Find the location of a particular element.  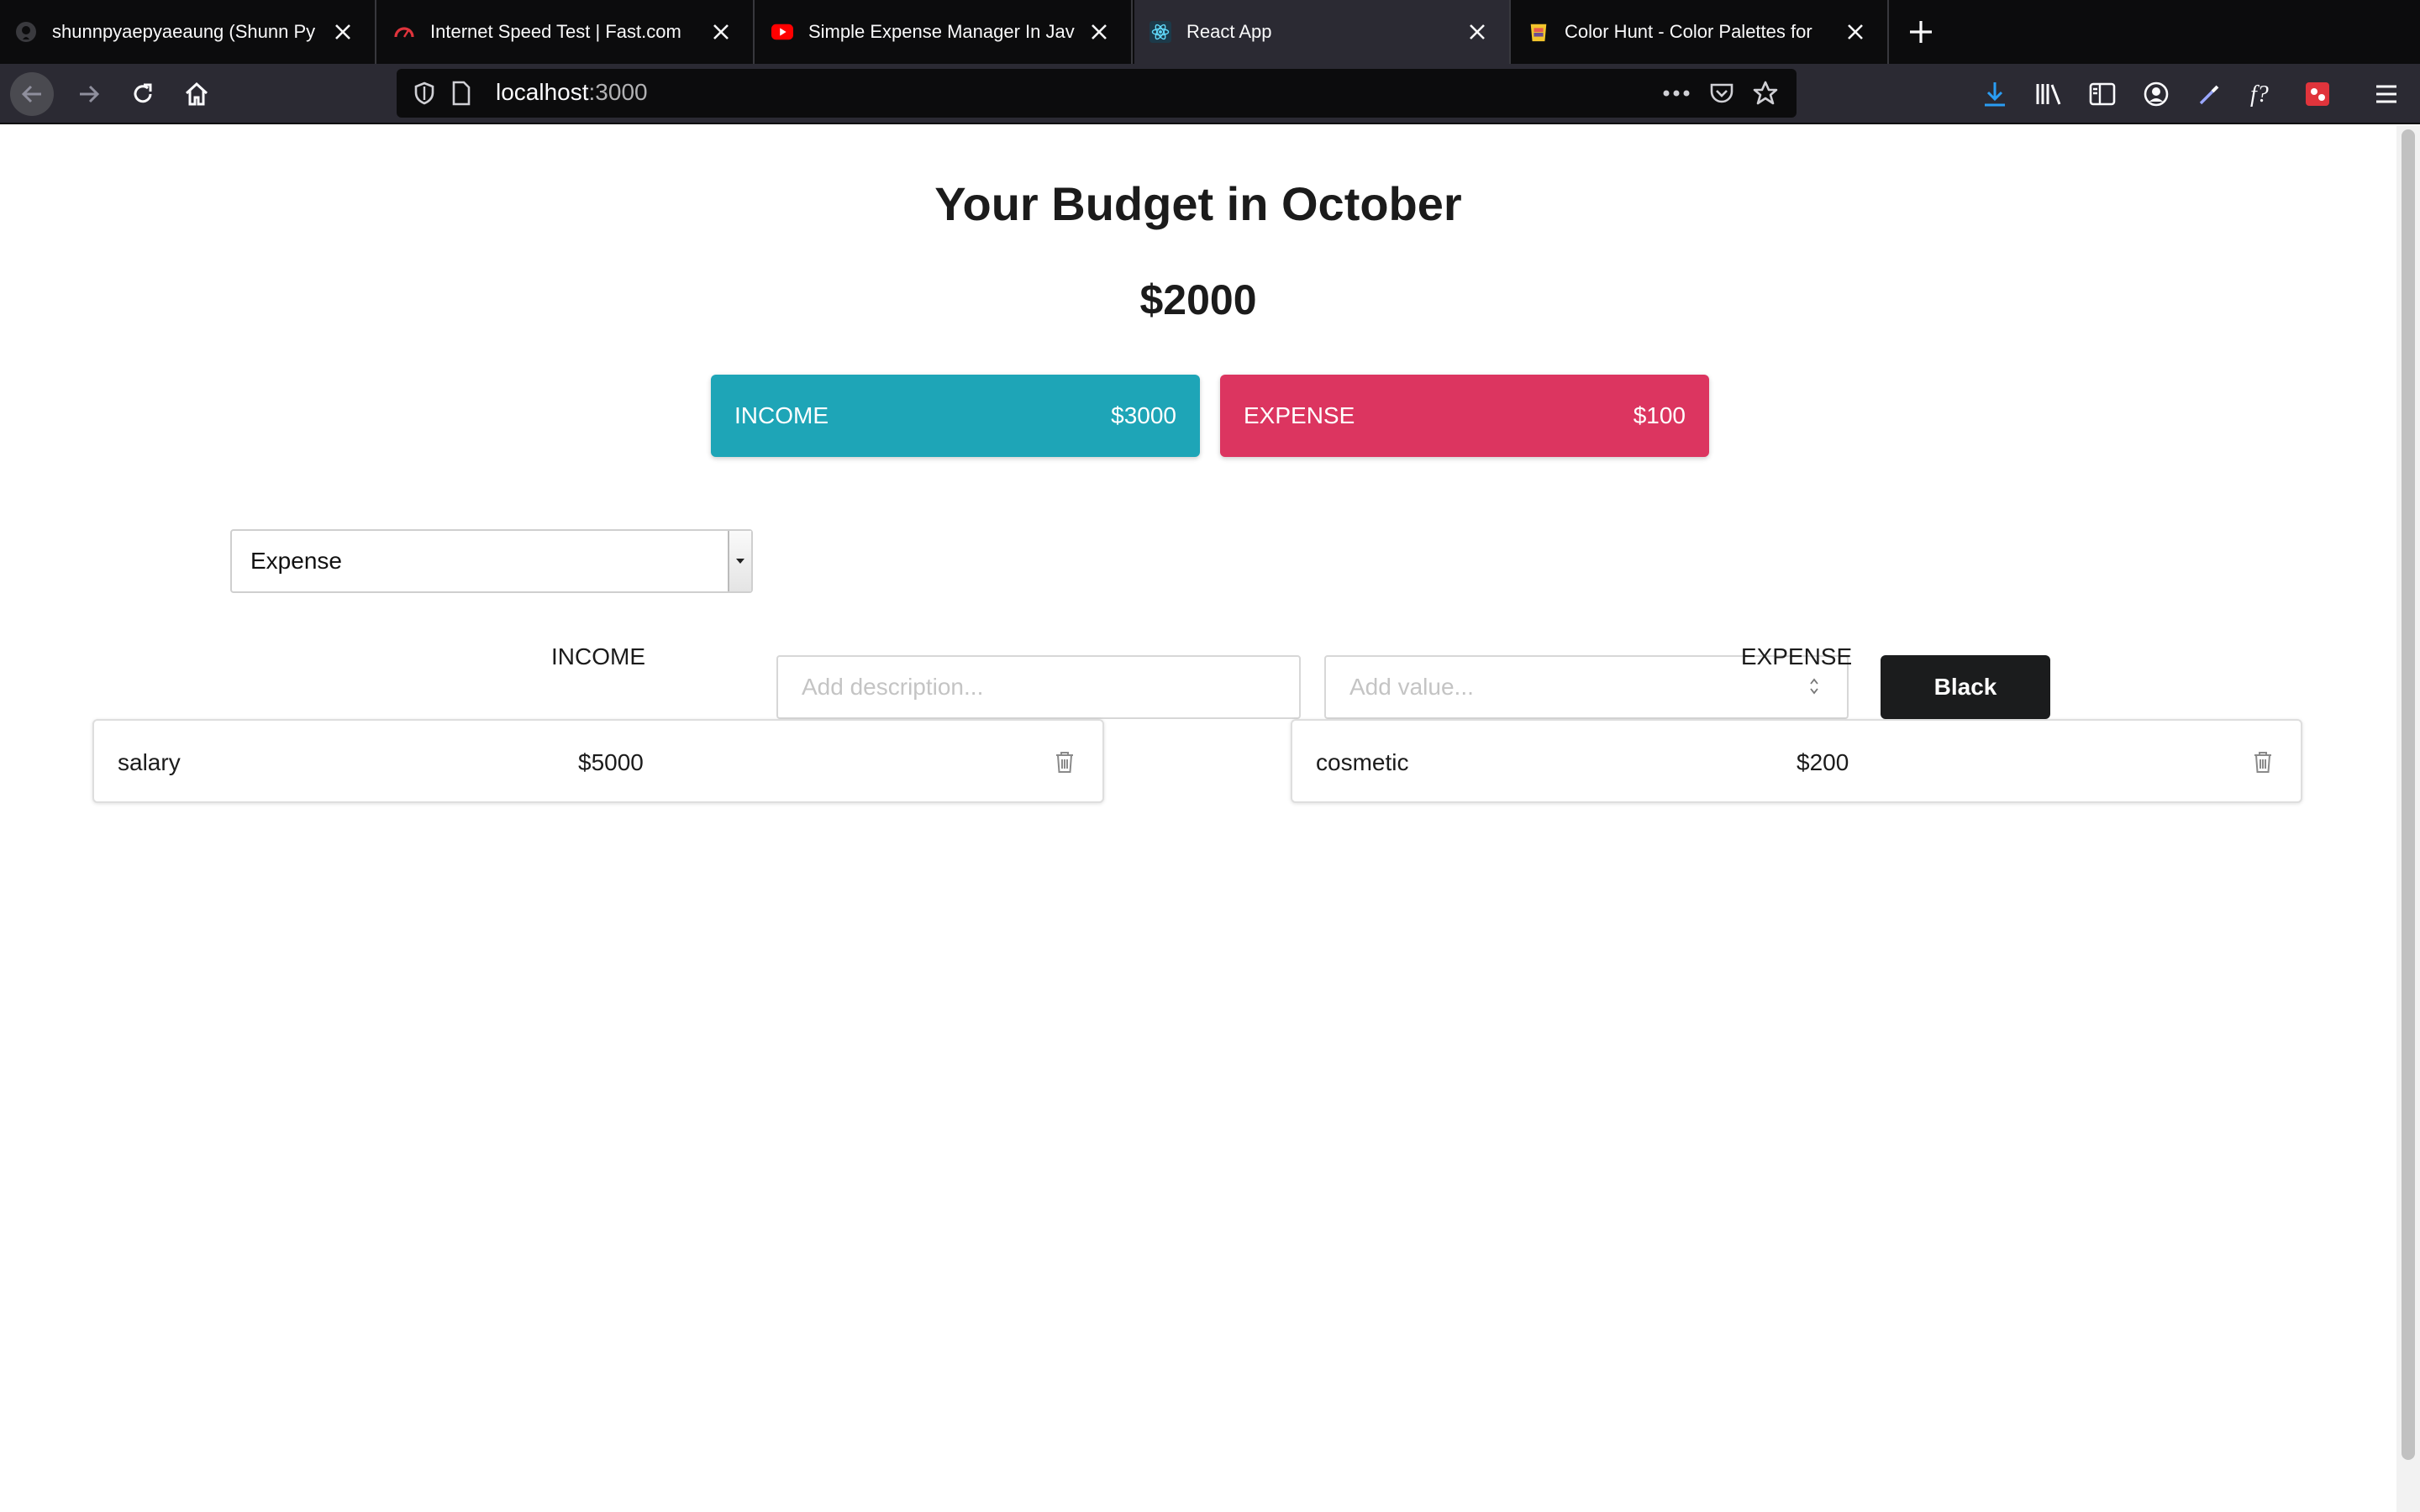

github-icon is located at coordinates (26, 32).